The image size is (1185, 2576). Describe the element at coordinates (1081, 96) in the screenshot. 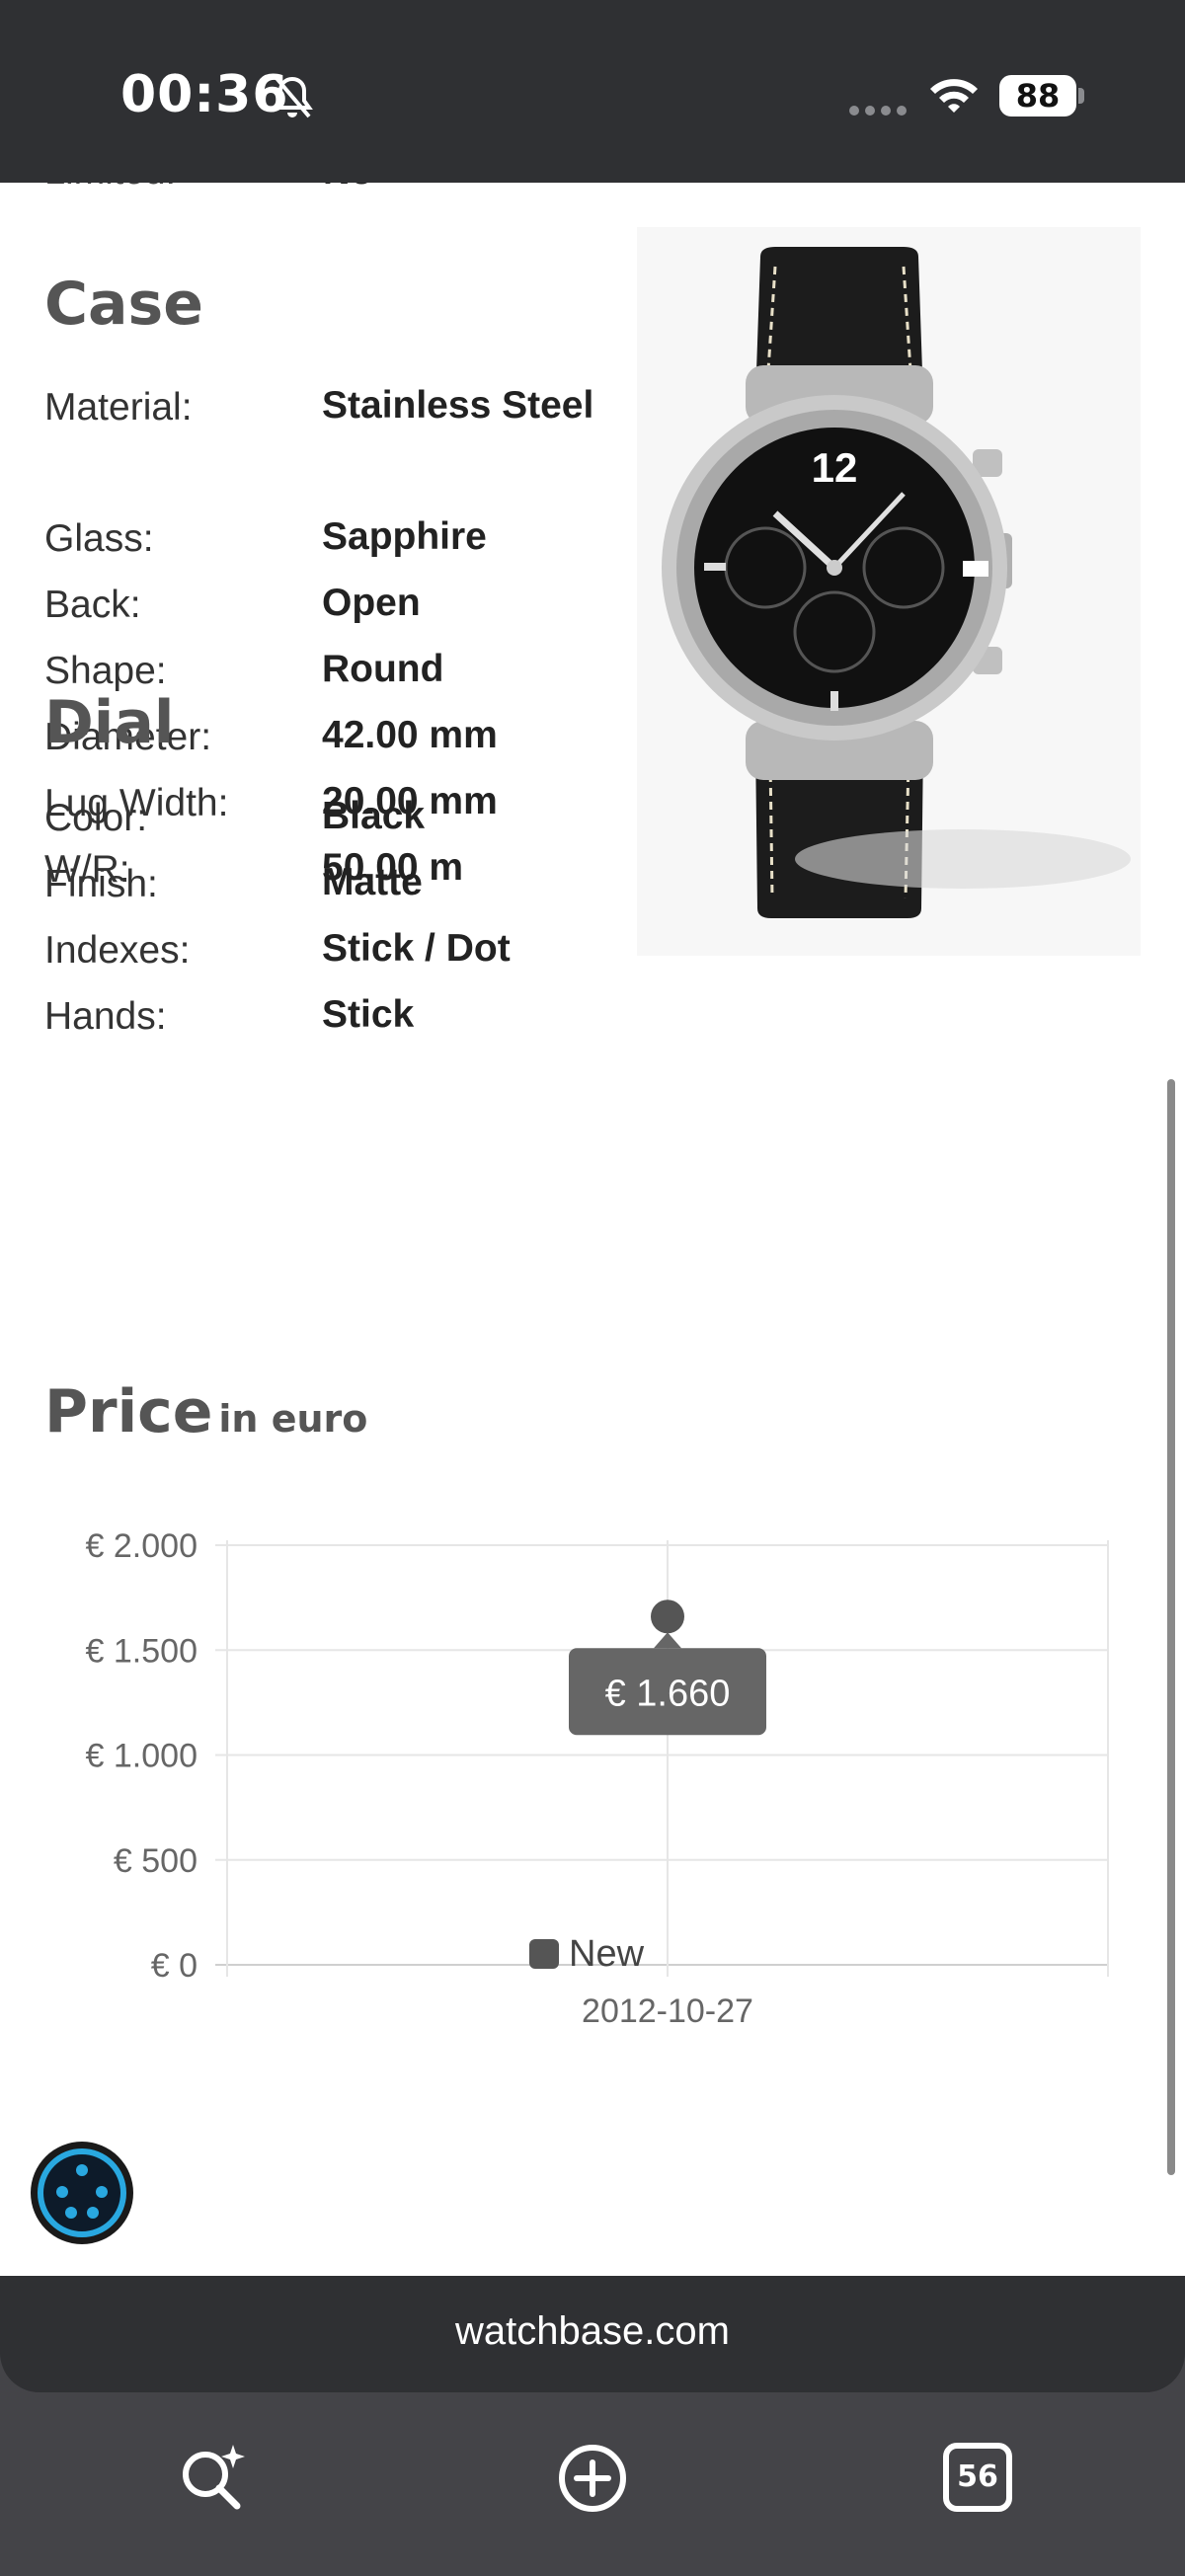

I see `battery-tip` at that location.